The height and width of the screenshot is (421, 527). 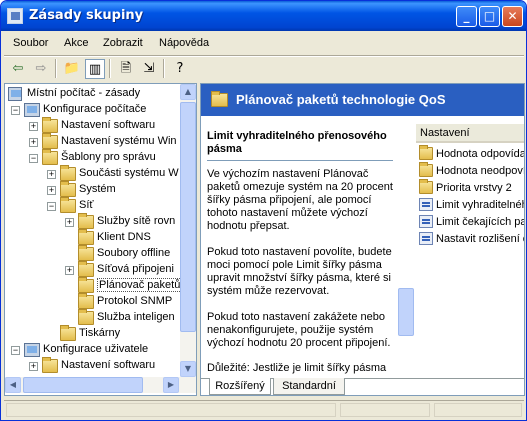 I want to click on maximize-button: □, so click(x=489, y=16).